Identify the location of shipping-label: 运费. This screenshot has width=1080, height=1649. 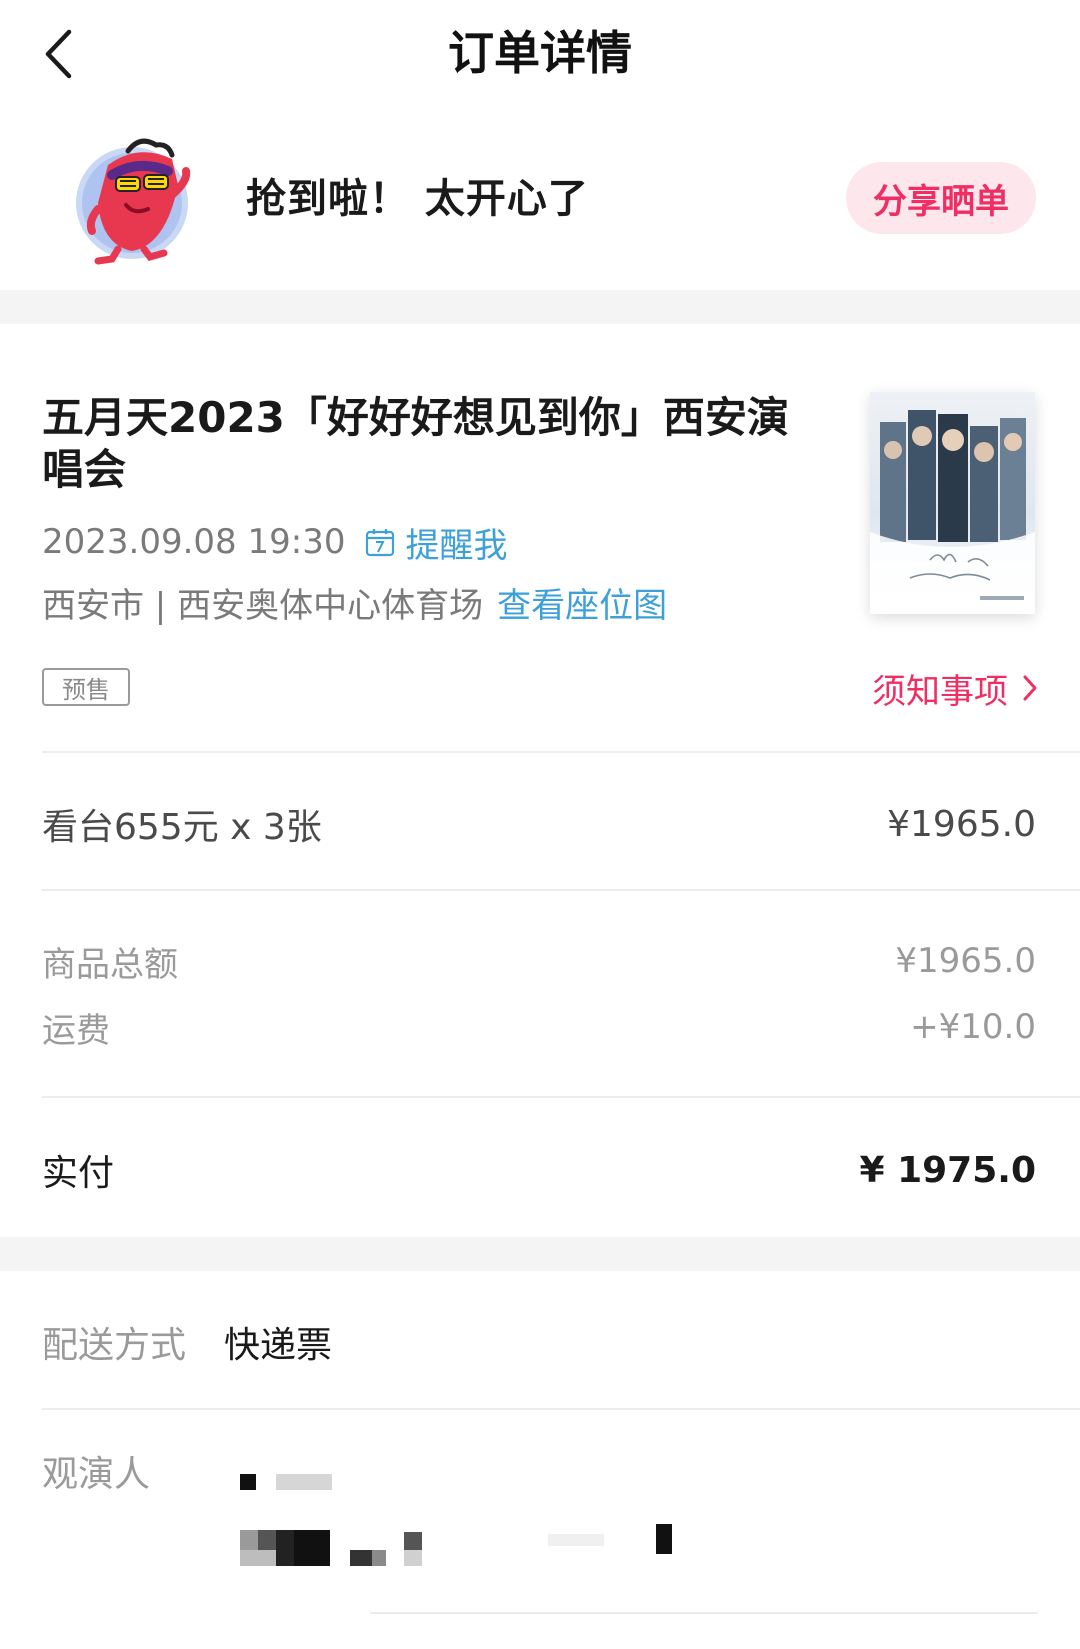
(76, 1030).